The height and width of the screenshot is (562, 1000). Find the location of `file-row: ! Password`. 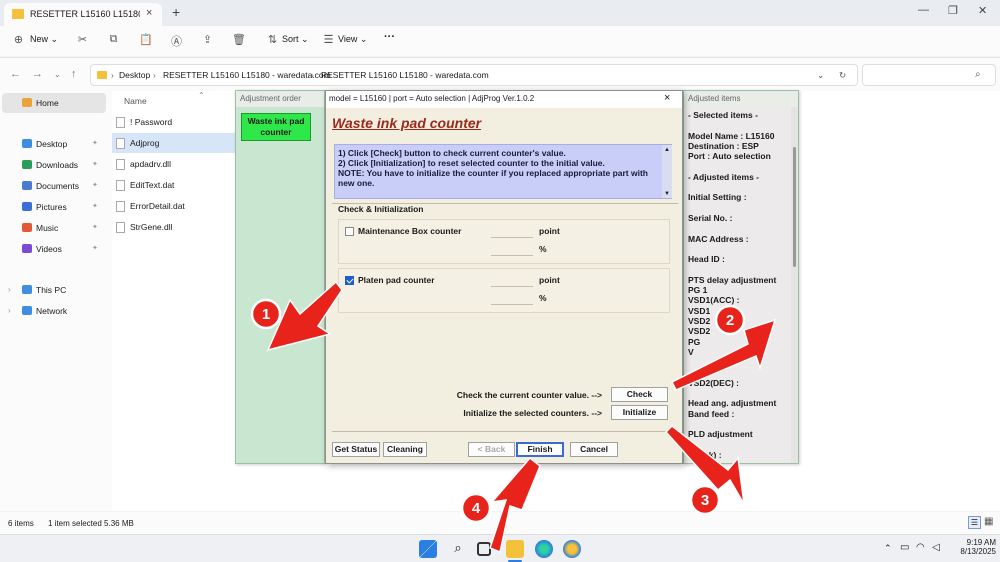

file-row: ! Password is located at coordinates (174, 122).